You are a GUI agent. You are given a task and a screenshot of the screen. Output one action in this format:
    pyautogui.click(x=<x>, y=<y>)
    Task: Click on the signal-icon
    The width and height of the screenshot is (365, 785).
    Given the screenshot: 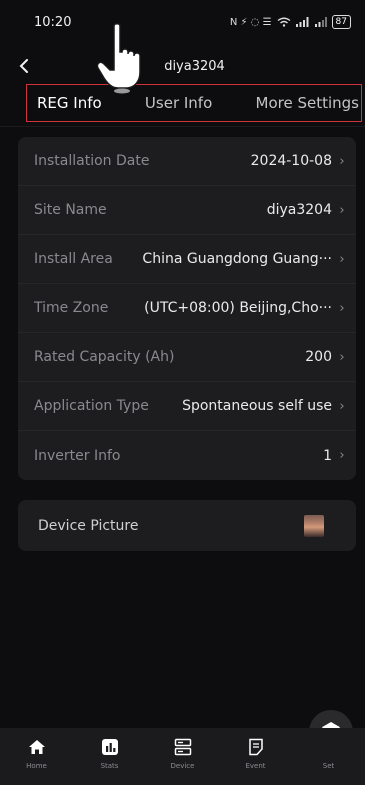 What is the action you would take?
    pyautogui.click(x=302, y=22)
    